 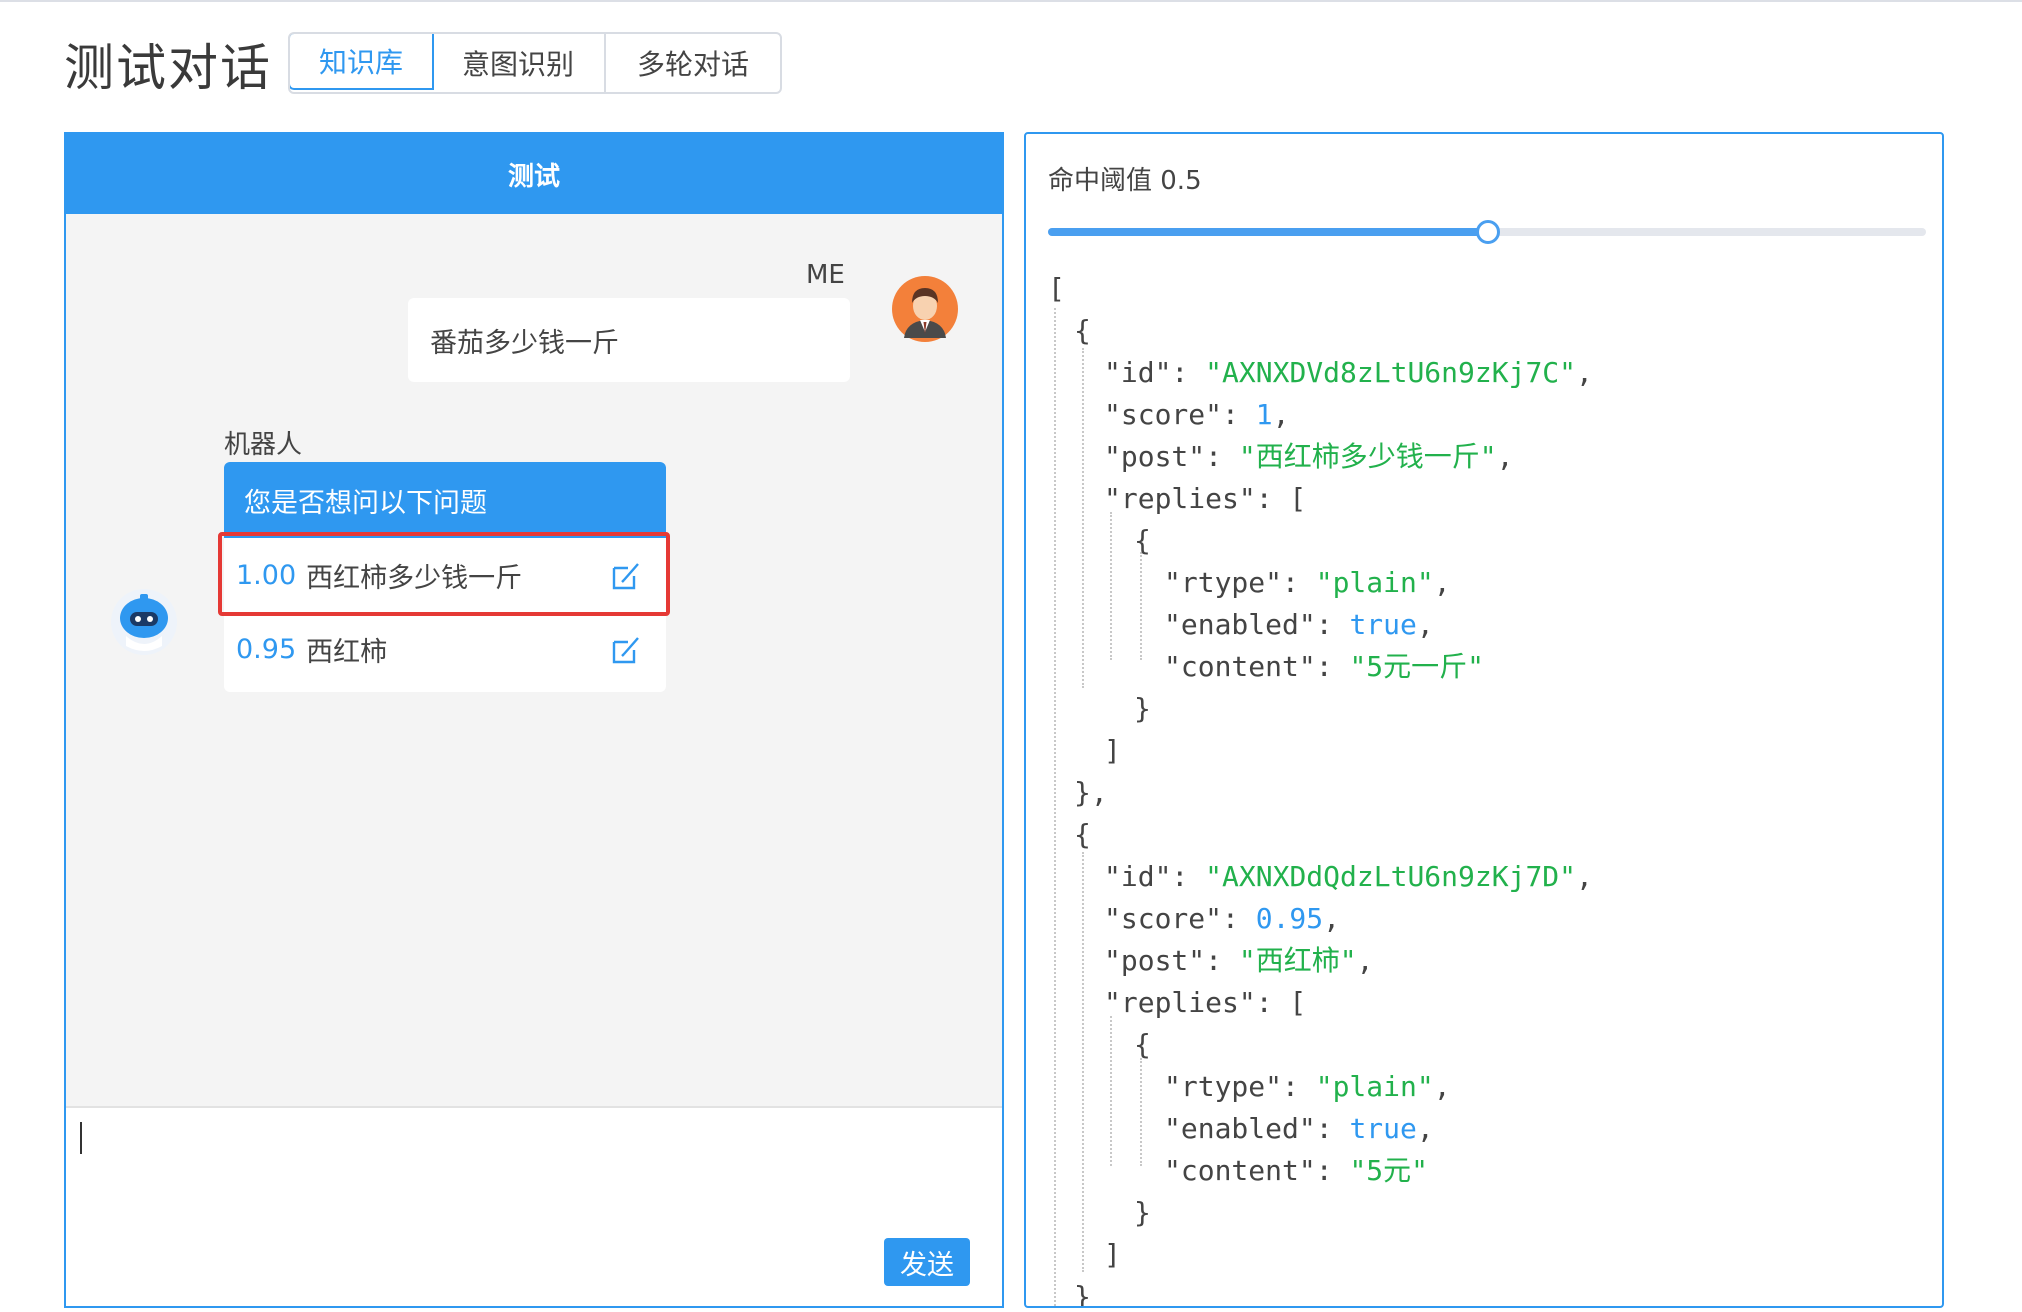 I want to click on json-line: "id": "AXNXDdQdzLtU6n9zKj7D",, so click(x=1348, y=877).